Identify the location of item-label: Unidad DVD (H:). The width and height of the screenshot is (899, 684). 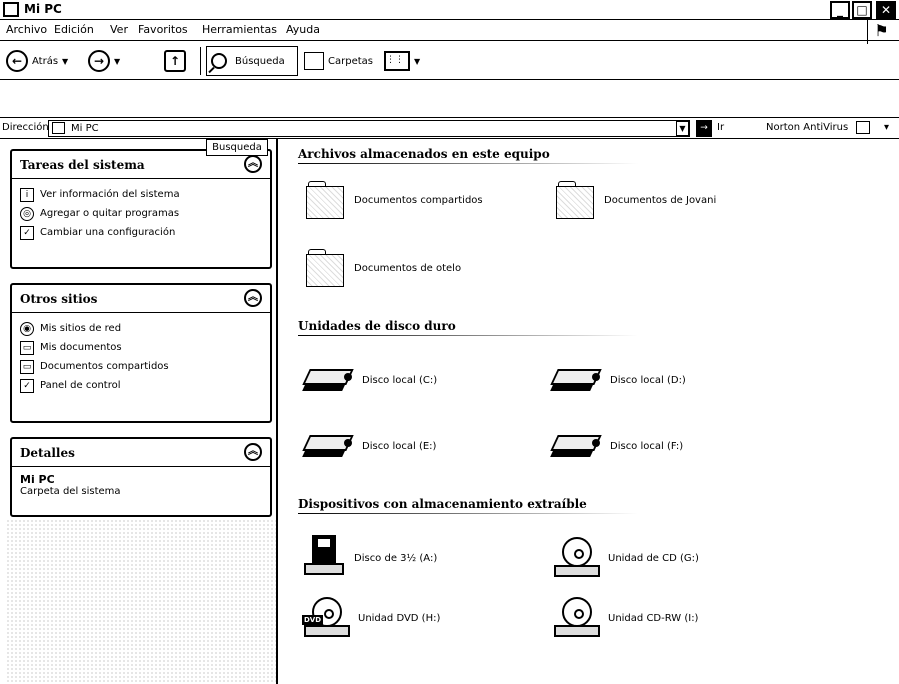
(399, 618).